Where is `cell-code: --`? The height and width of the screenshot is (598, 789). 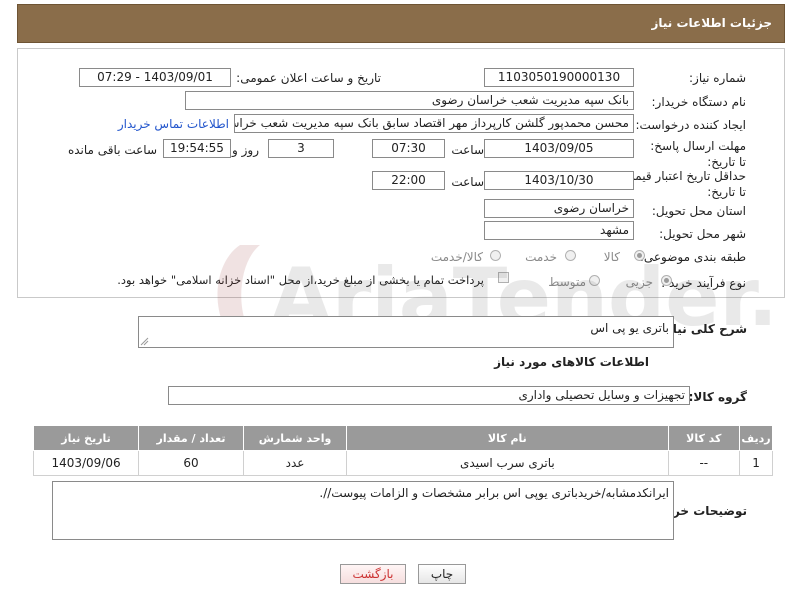 cell-code: -- is located at coordinates (704, 463).